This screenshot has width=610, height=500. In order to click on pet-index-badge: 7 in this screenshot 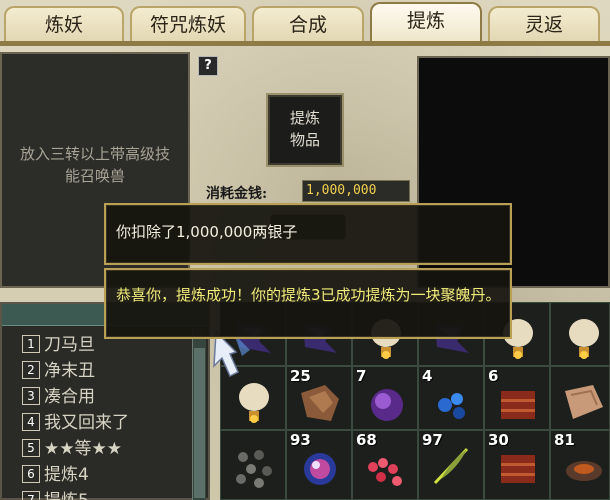, I will do `click(31, 495)`.